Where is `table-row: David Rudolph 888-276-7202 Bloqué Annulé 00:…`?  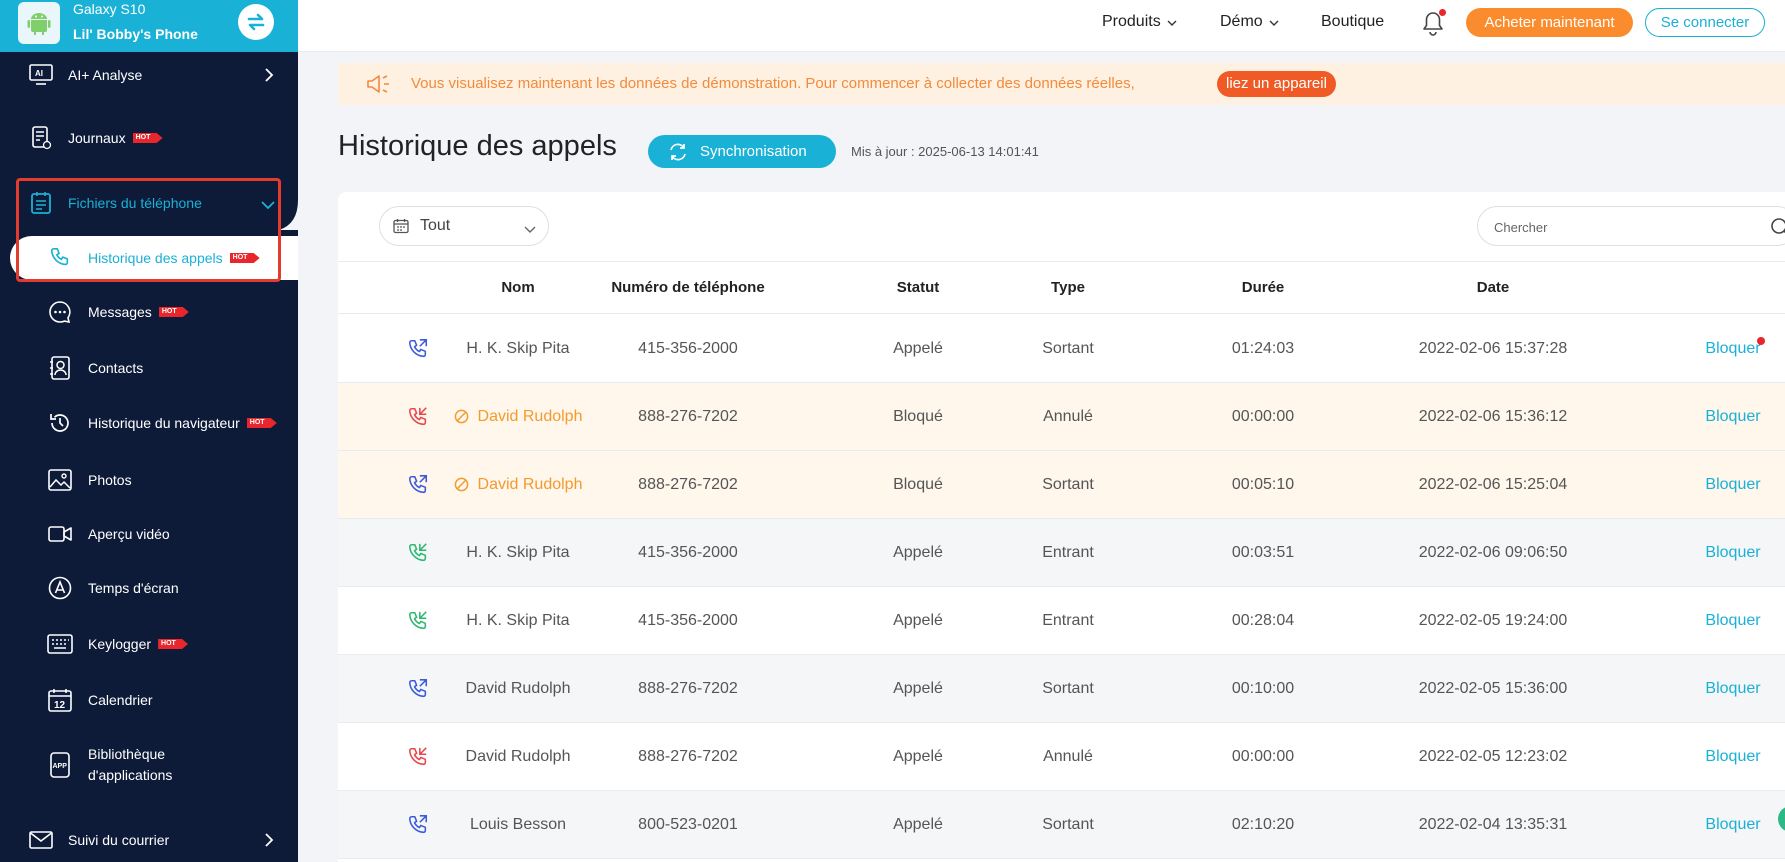
table-row: David Rudolph 888-276-7202 Bloqué Annulé 00:… is located at coordinates (1061, 417).